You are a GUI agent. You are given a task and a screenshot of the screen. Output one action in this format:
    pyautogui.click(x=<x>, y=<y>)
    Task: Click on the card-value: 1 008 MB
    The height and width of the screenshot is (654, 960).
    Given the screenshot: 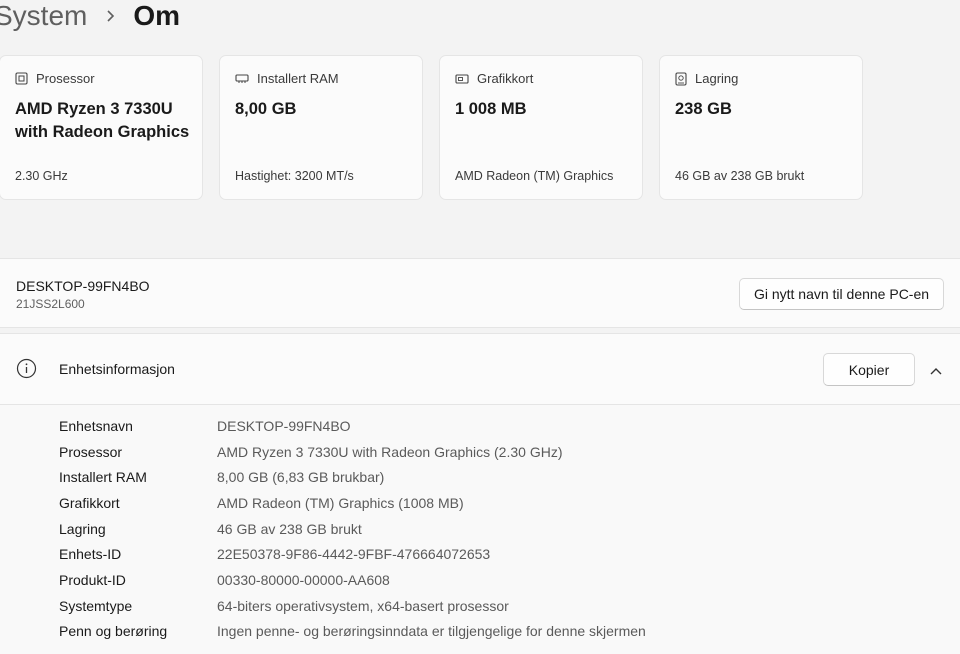 What is the action you would take?
    pyautogui.click(x=491, y=109)
    